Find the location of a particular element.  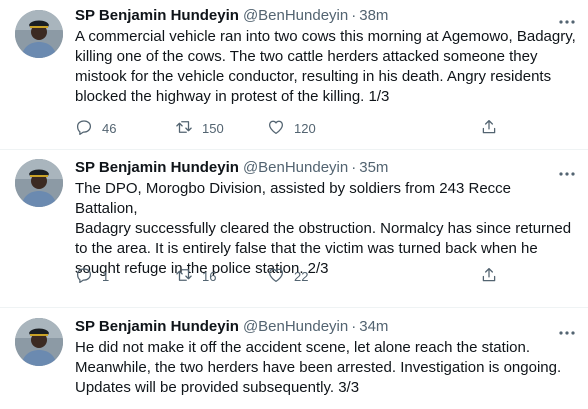

retweet-button: 150 is located at coordinates (199, 128).